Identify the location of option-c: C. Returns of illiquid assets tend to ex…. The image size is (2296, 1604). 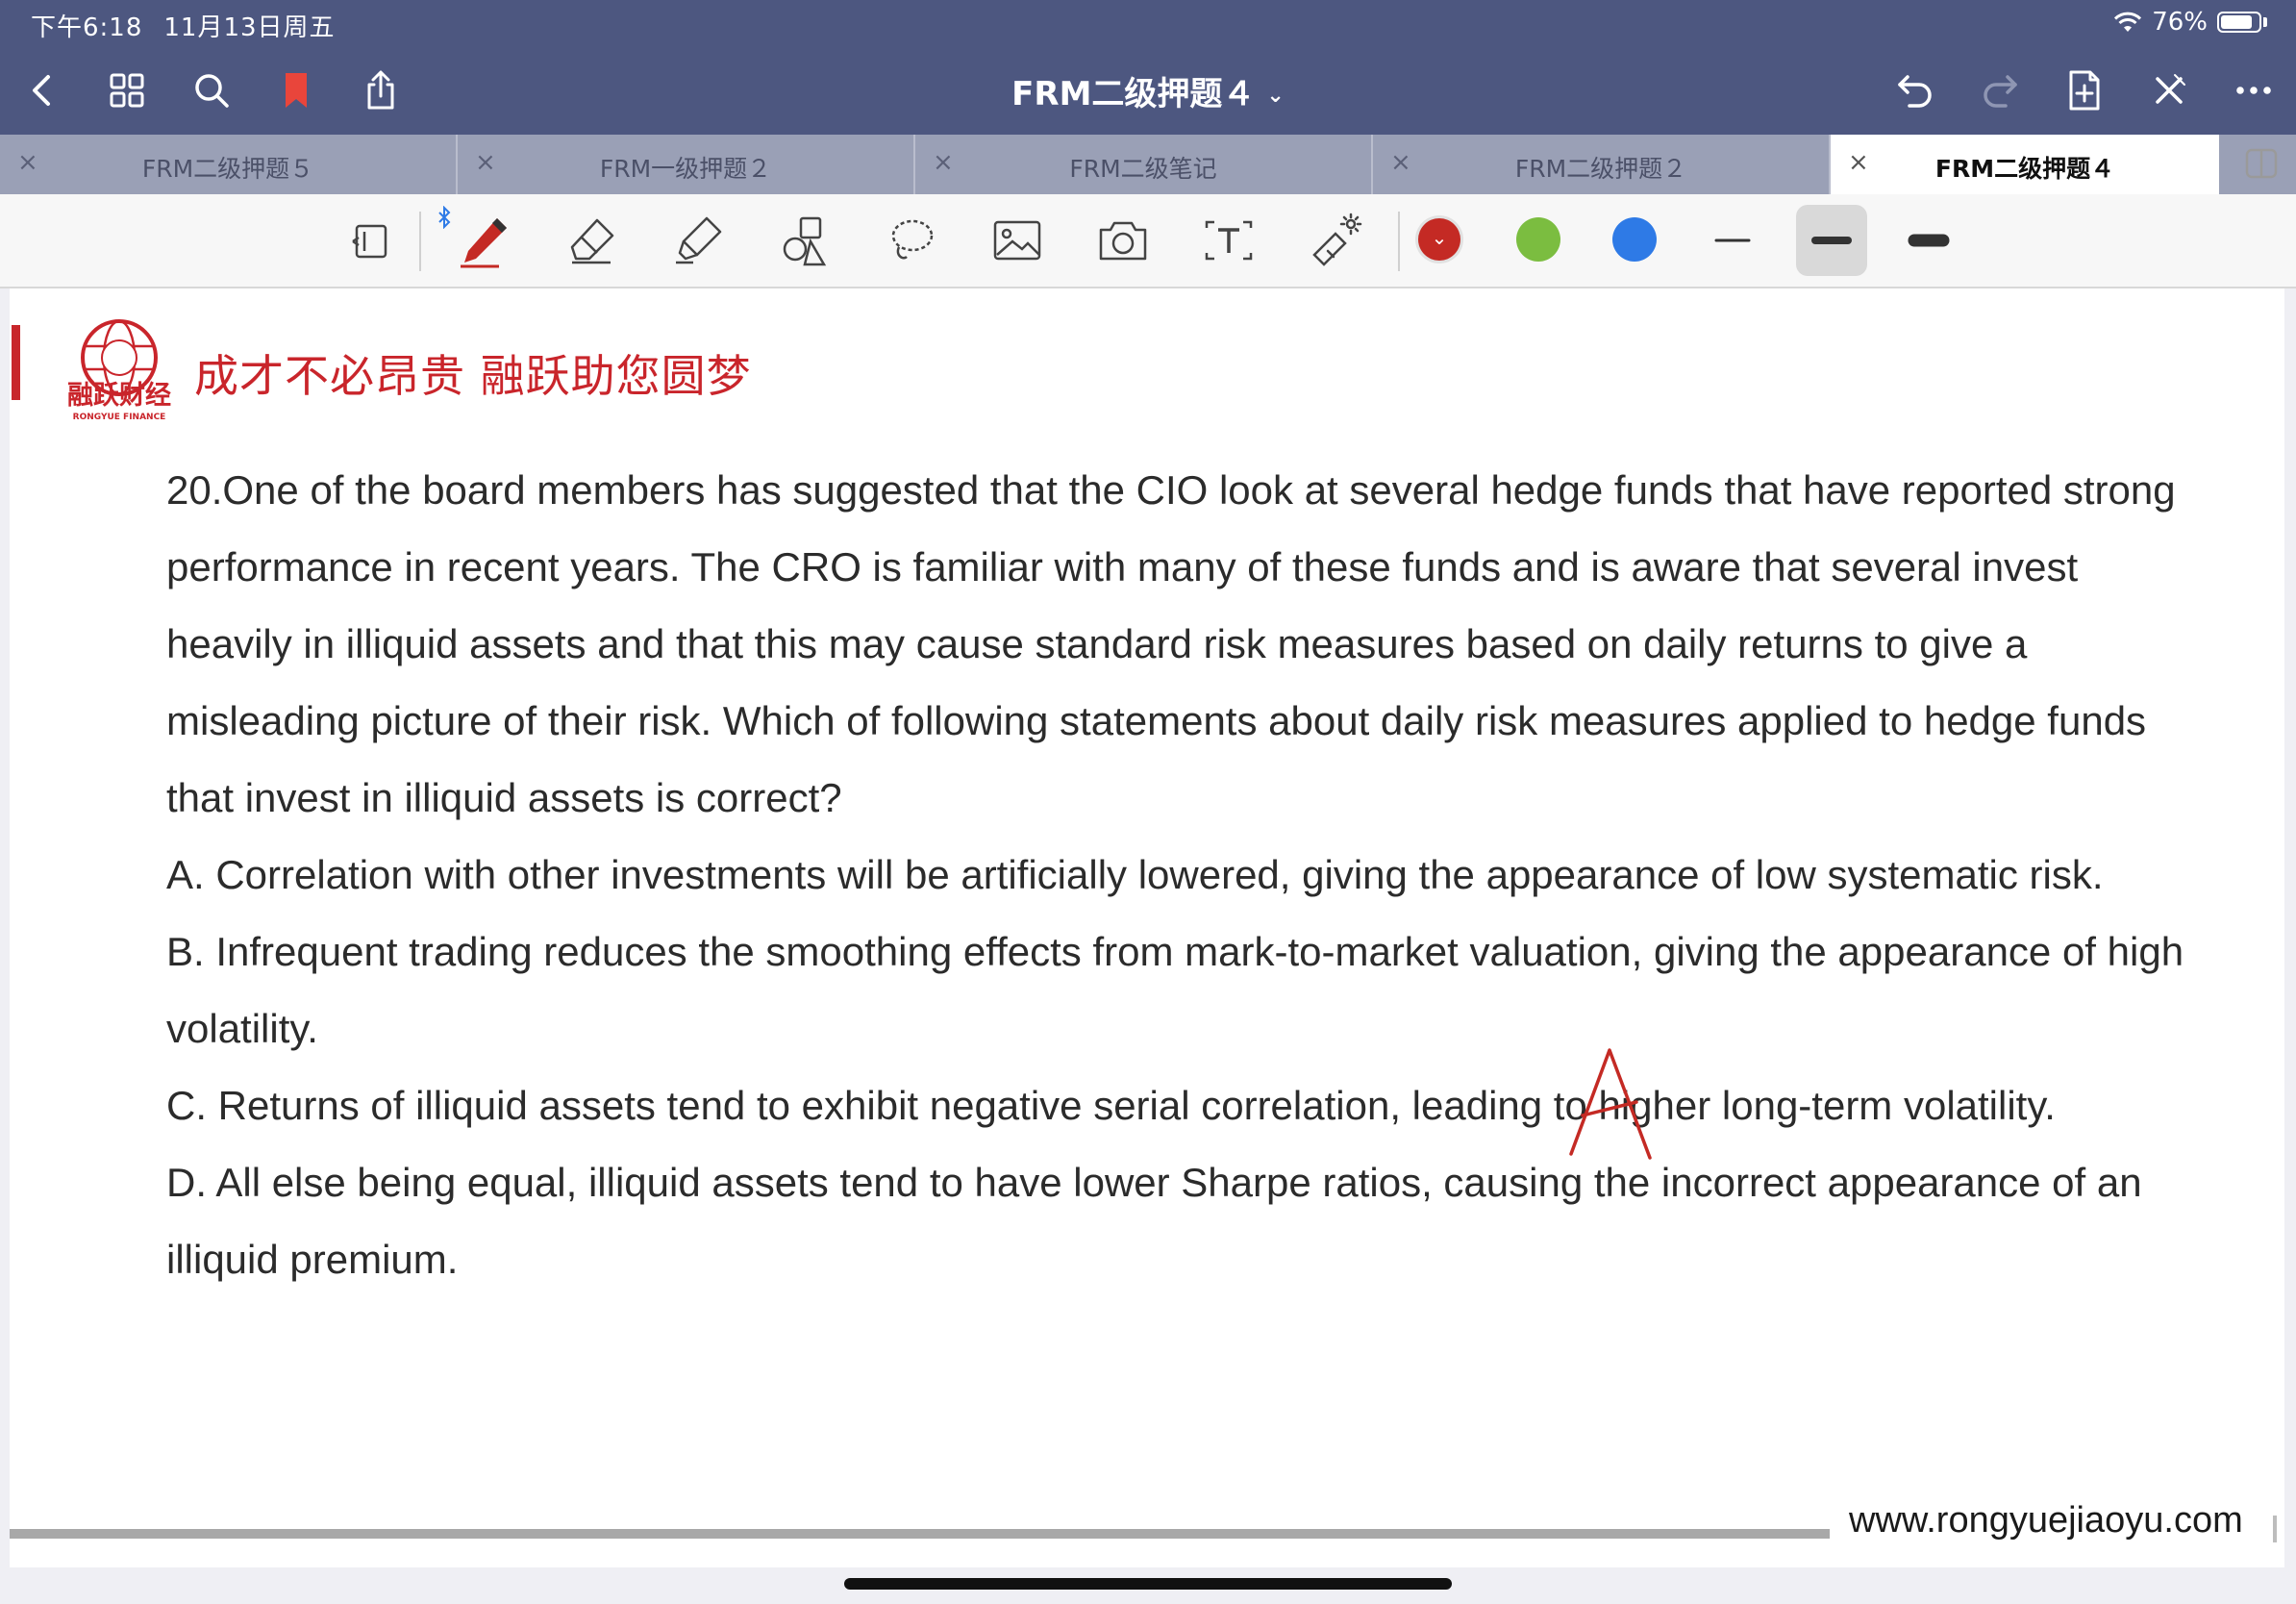
(1111, 1105).